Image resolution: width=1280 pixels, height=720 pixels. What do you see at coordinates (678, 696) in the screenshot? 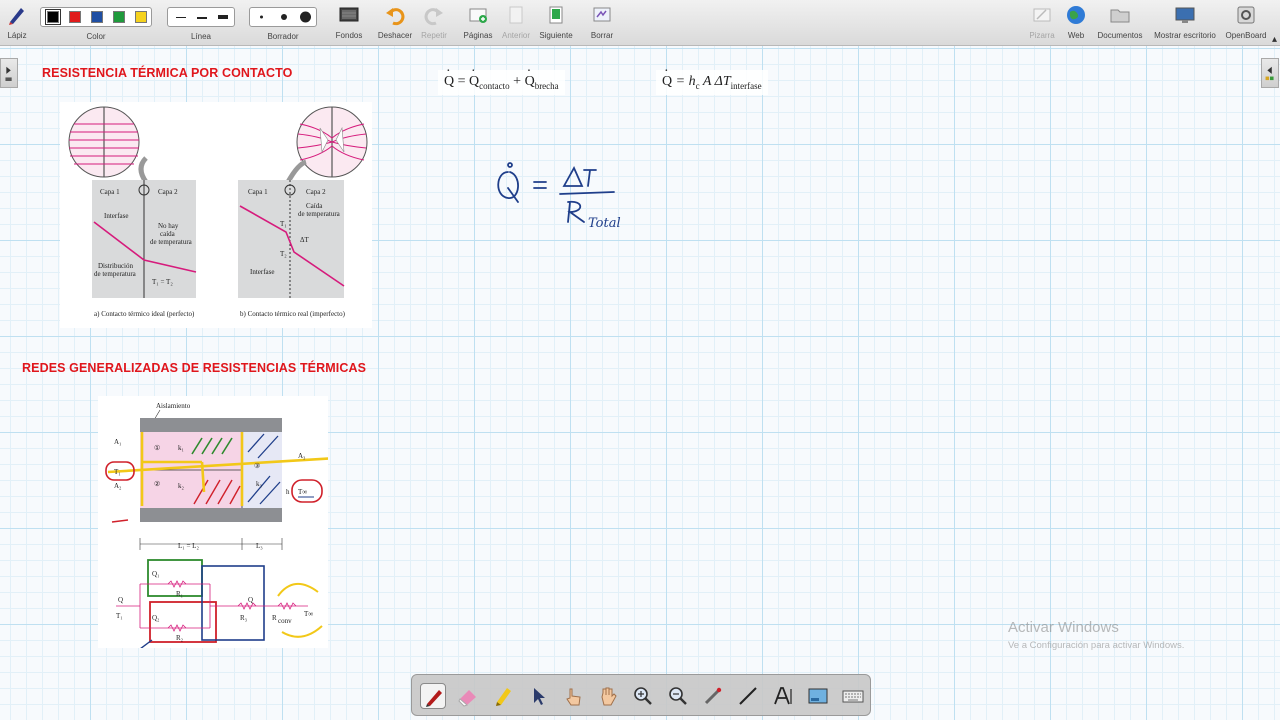
I see `dock-zoom-out-button` at bounding box center [678, 696].